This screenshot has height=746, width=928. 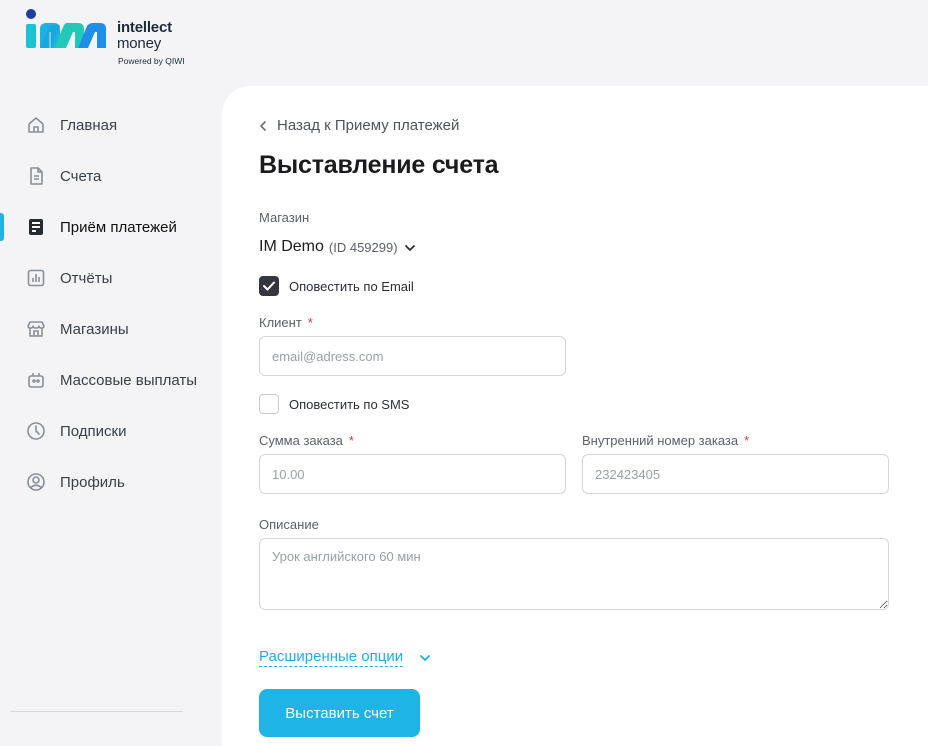 I want to click on order-number-label-text: Внутренний номер заказа, so click(x=660, y=440).